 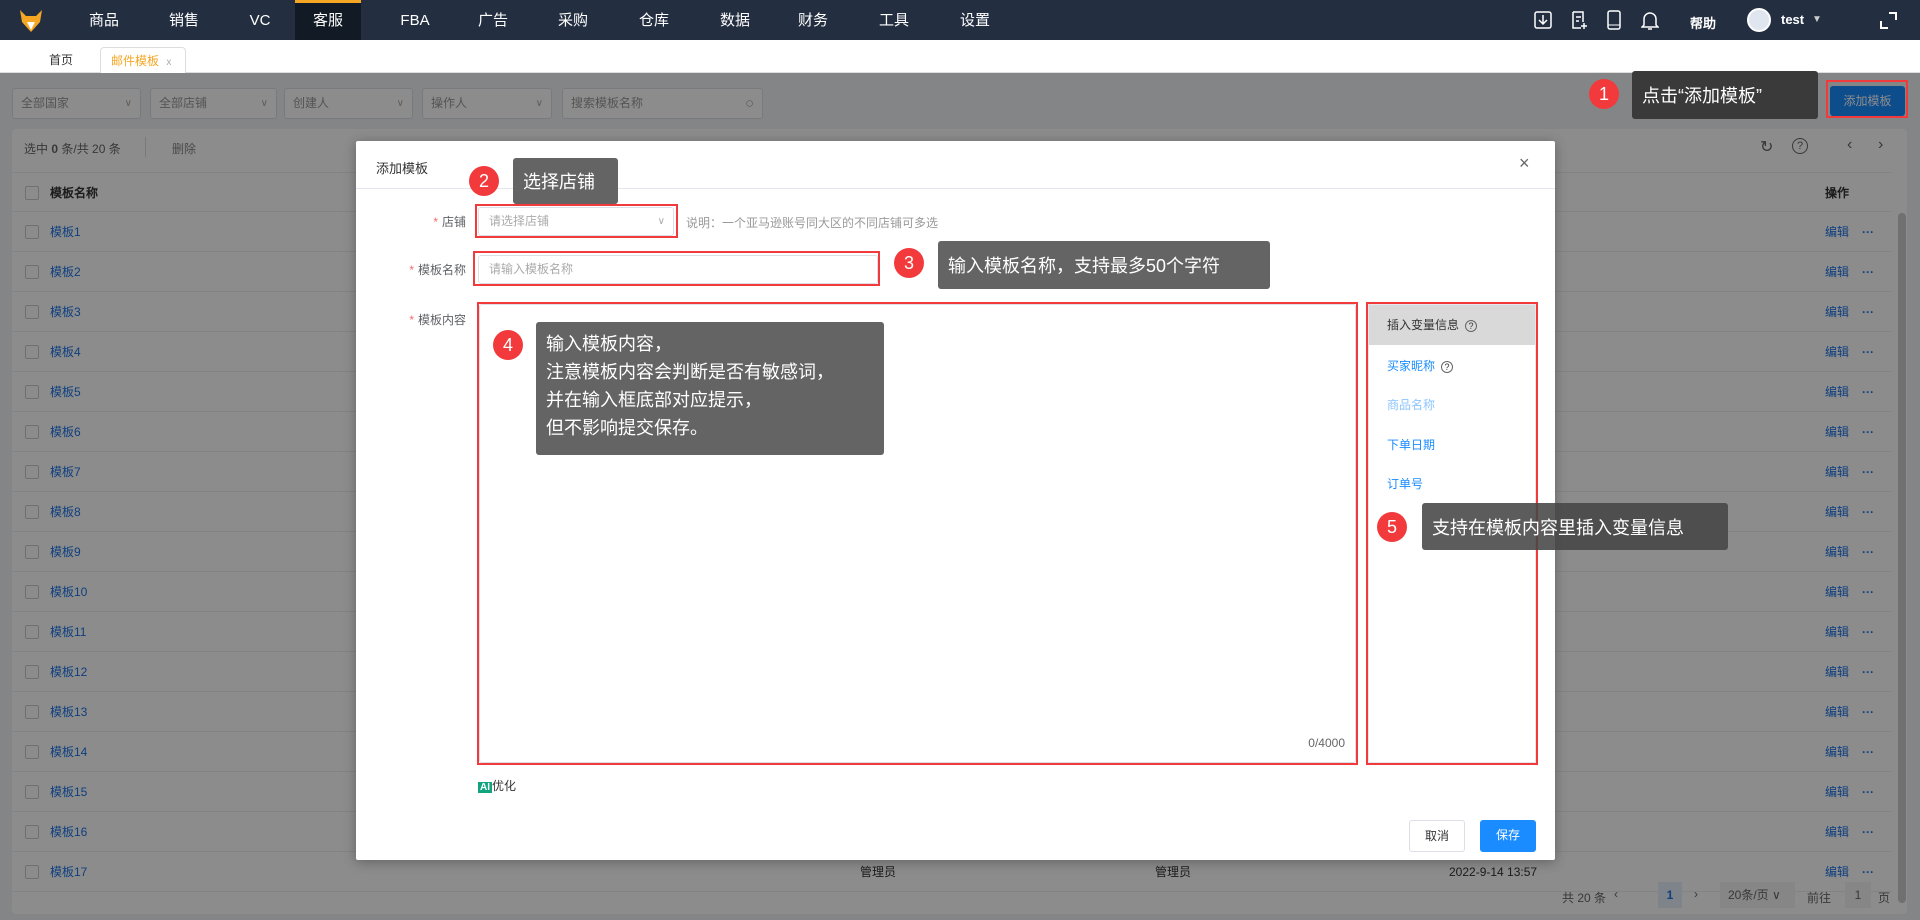 I want to click on nav-item: 数据, so click(x=735, y=20).